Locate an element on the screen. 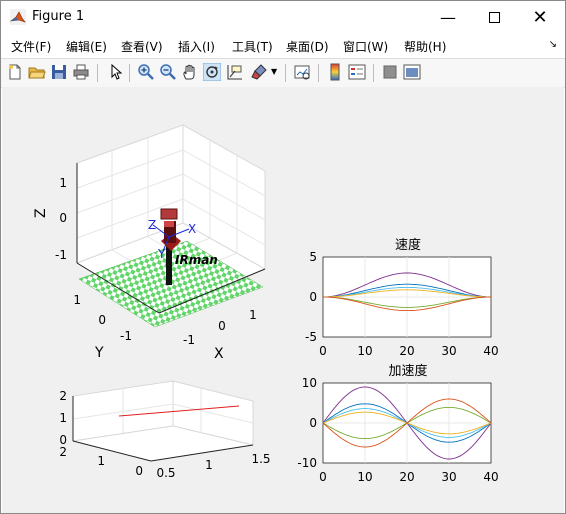  small-3d-axes: 2 1 0 2 1 0 0.5 1 1.5 is located at coordinates (165, 430).